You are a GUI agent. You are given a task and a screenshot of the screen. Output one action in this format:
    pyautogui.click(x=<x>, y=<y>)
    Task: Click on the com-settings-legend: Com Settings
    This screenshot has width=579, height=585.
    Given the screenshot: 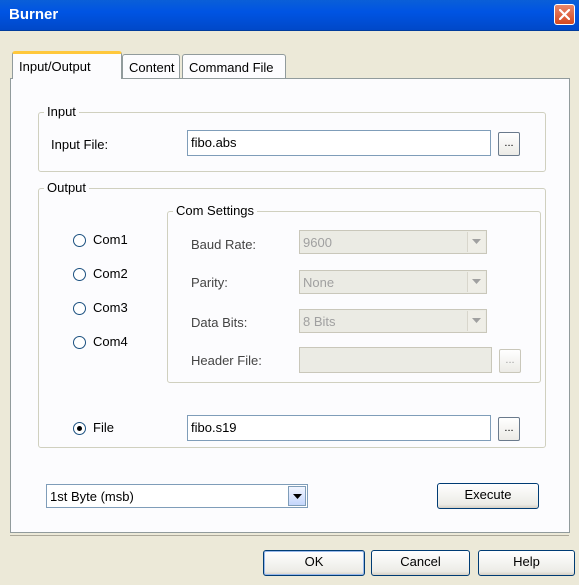 What is the action you would take?
    pyautogui.click(x=215, y=210)
    